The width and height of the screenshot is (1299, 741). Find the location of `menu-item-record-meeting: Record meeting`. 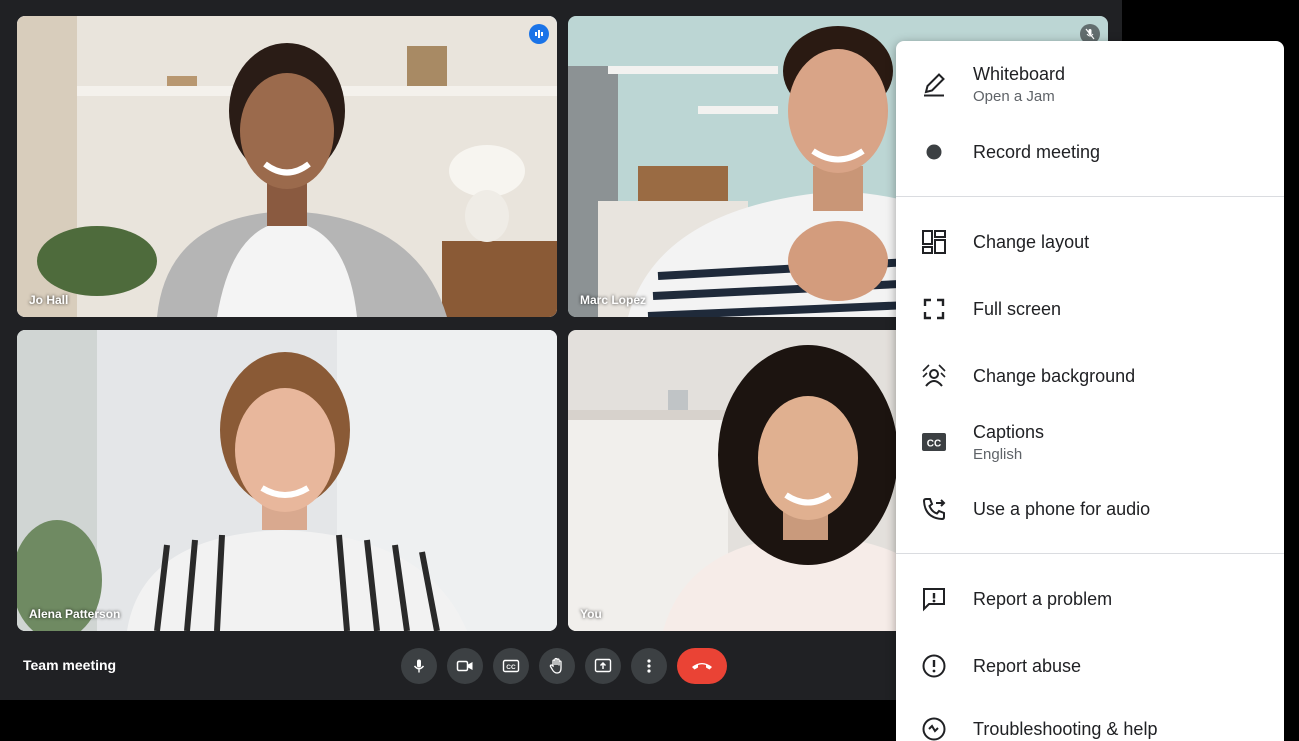

menu-item-record-meeting: Record meeting is located at coordinates (1090, 152).